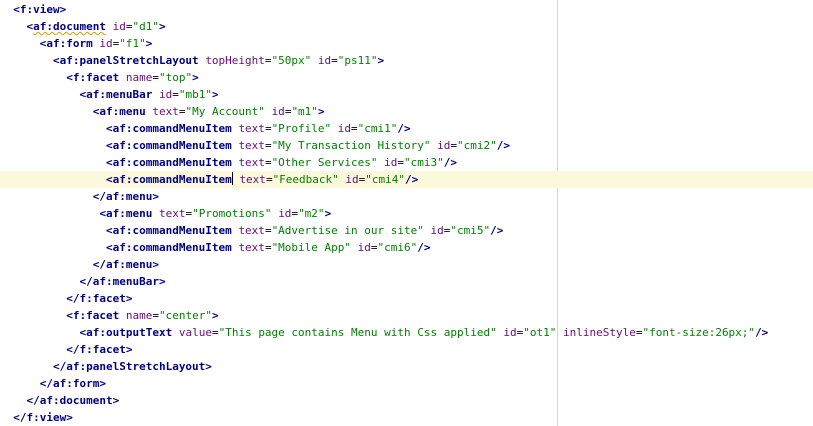 The image size is (813, 426). Describe the element at coordinates (406, 111) in the screenshot. I see `code-line: <af:menu text="My Account" id="m1">` at that location.